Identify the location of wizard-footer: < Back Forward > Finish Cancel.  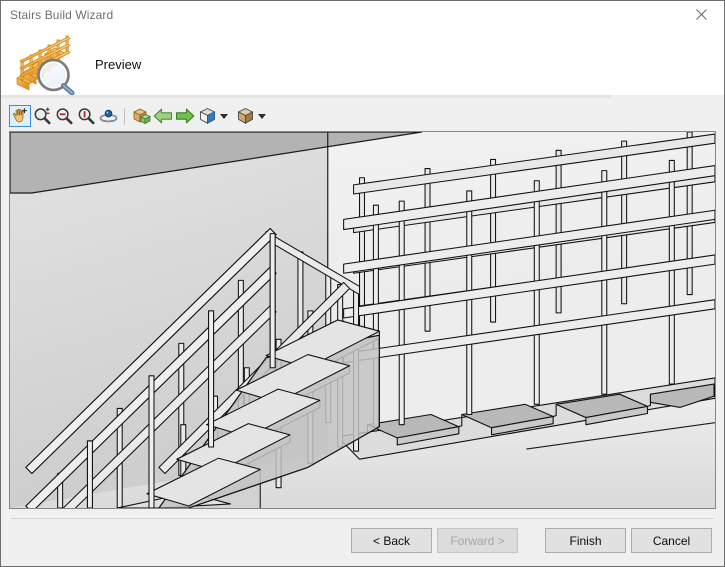
(362, 537).